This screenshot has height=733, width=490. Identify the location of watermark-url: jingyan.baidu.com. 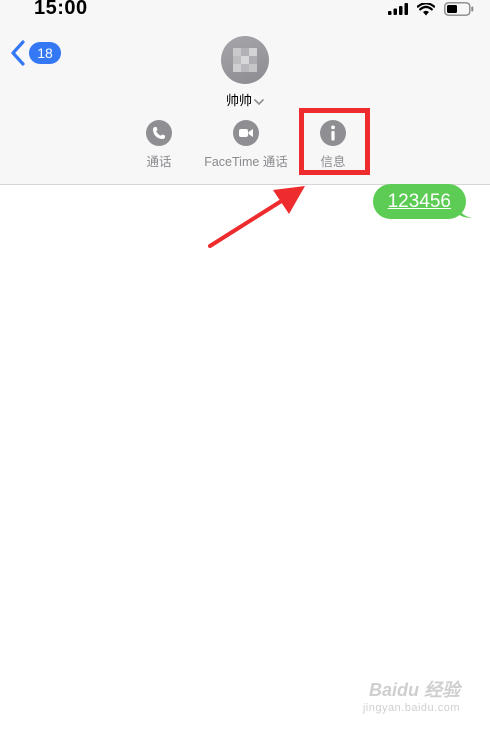
(411, 708).